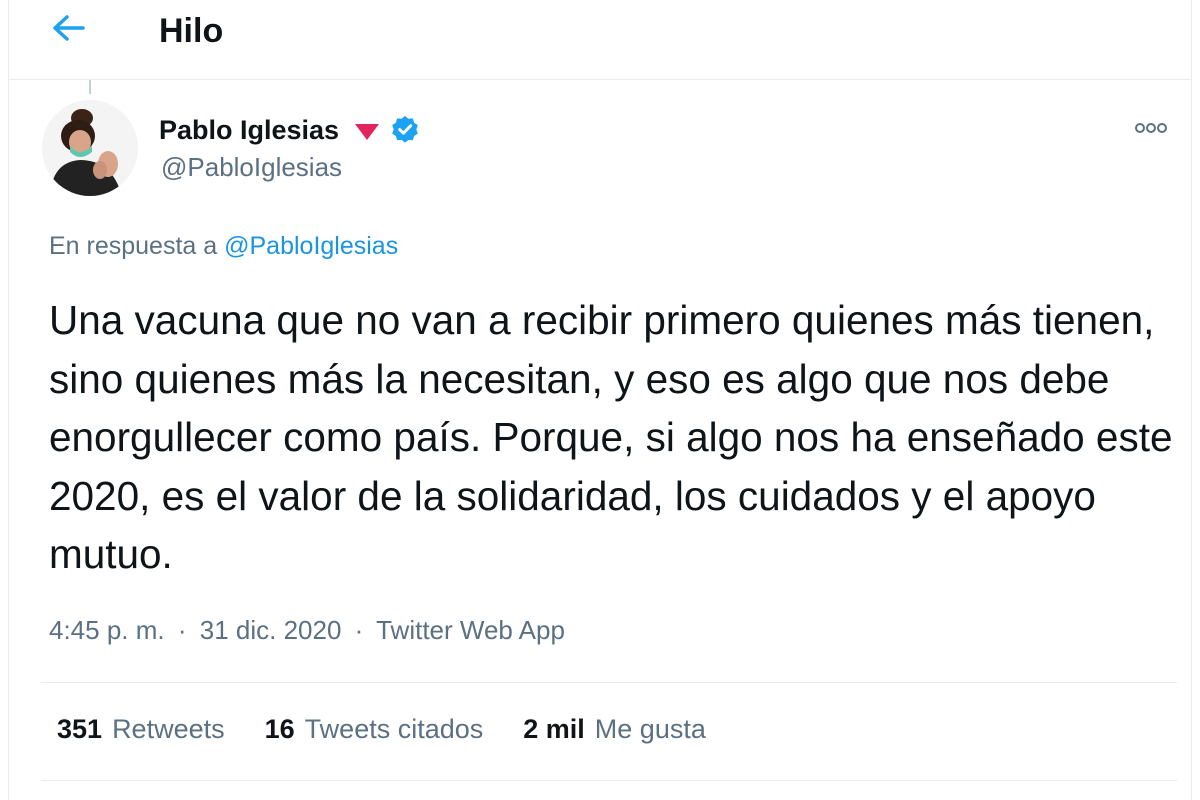  What do you see at coordinates (650, 729) in the screenshot?
I see `stat-label: Me gusta` at bounding box center [650, 729].